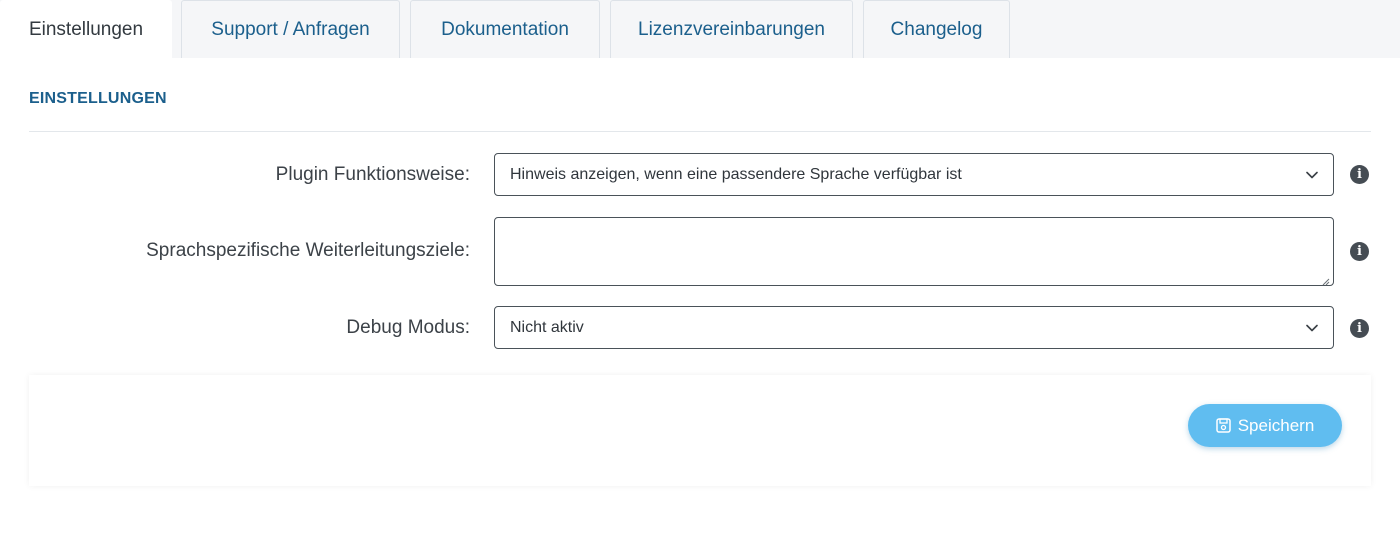 The height and width of the screenshot is (539, 1400). I want to click on tab-label: Dokumentation, so click(505, 29).